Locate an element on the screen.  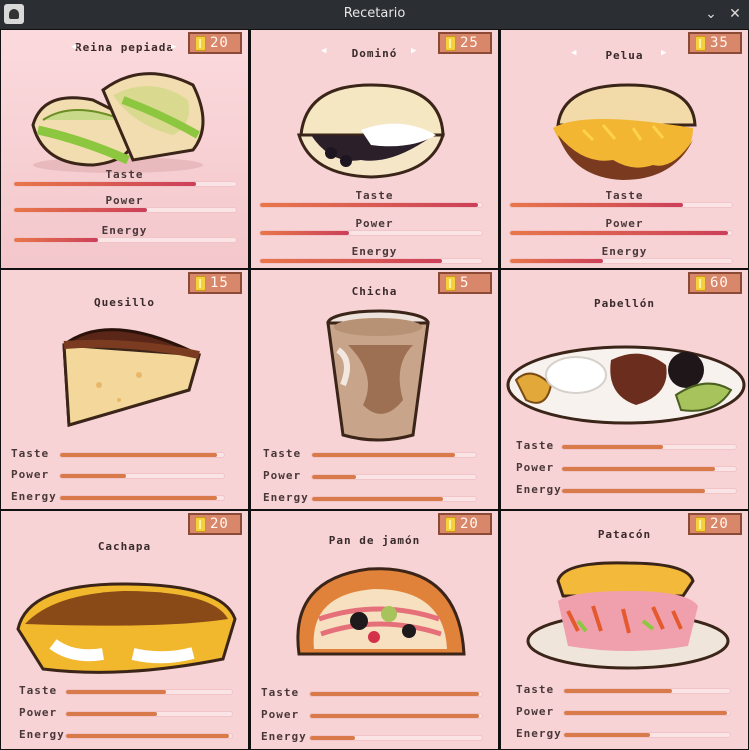
recipe-card: 5 Chicha Taste Power Energy is located at coordinates (374, 389).